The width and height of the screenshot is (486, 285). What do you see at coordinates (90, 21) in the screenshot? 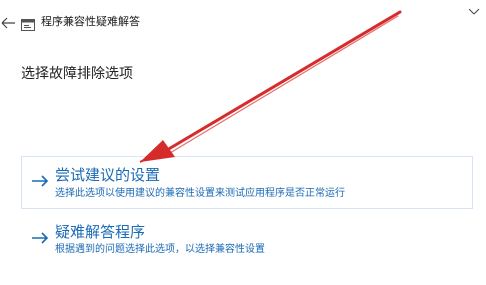
I see `window-title: 程序兼容性疑难解答` at bounding box center [90, 21].